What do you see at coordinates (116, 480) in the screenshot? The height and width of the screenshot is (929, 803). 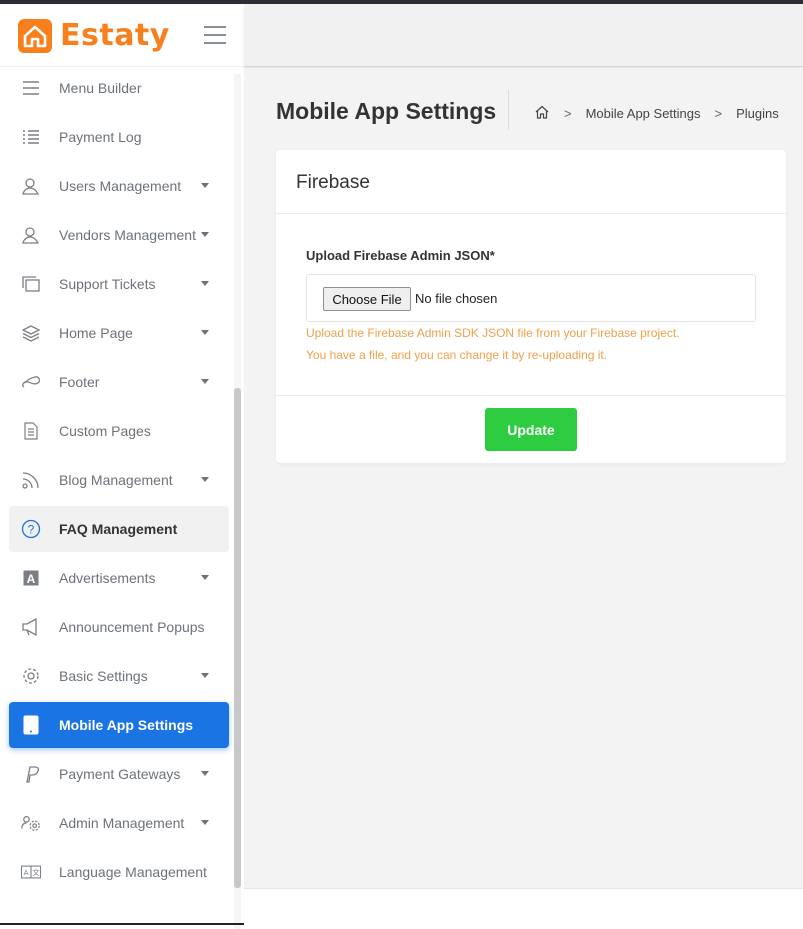 I see `sidebar-item-label: Blog Management` at bounding box center [116, 480].